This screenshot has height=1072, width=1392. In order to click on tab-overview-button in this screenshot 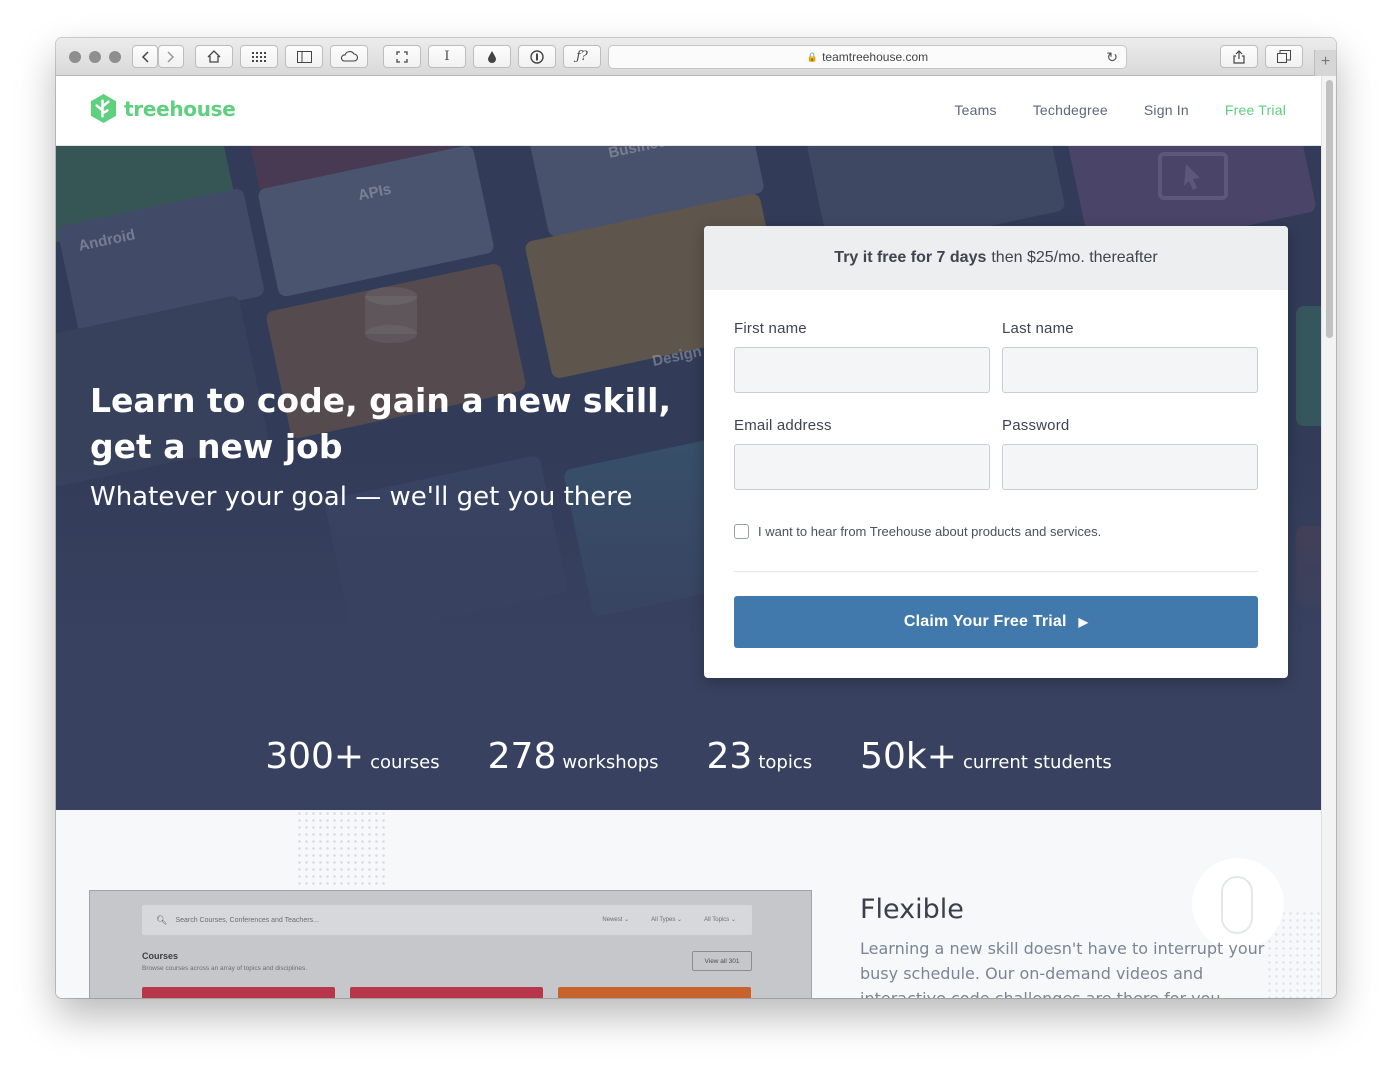, I will do `click(1284, 56)`.